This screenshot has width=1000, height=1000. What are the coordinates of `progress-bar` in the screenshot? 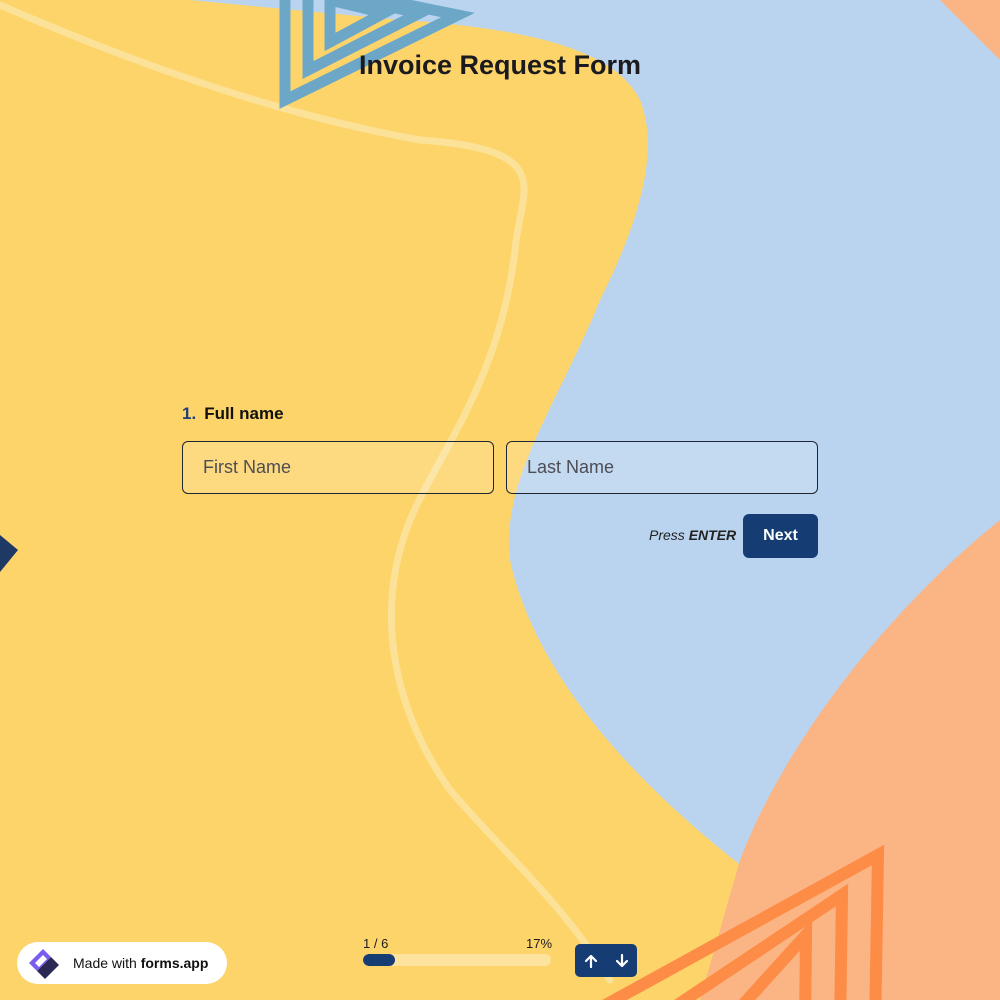 It's located at (457, 960).